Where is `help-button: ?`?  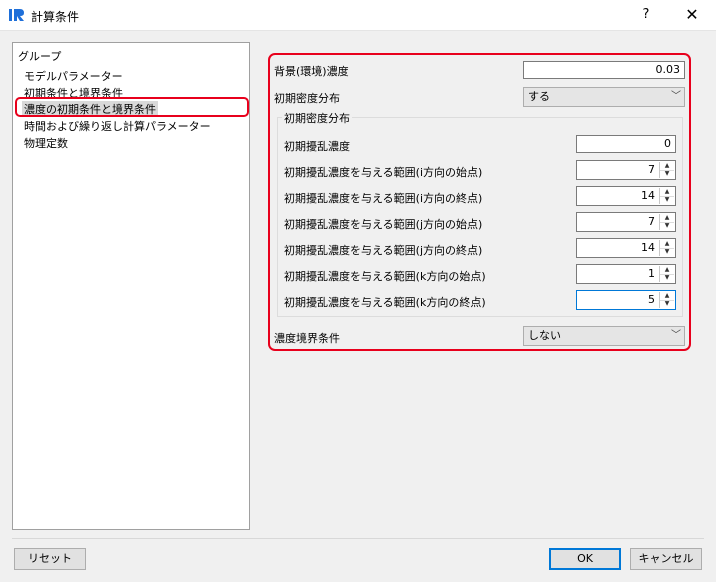
help-button: ? is located at coordinates (646, 15).